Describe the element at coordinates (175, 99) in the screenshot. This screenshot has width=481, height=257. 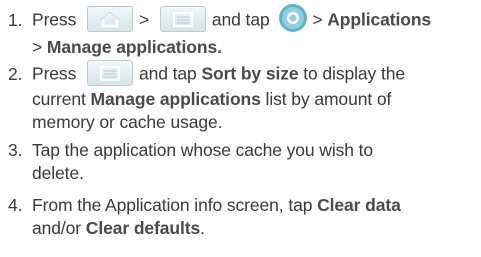
I see `manage-applications-label: Manage applications` at that location.